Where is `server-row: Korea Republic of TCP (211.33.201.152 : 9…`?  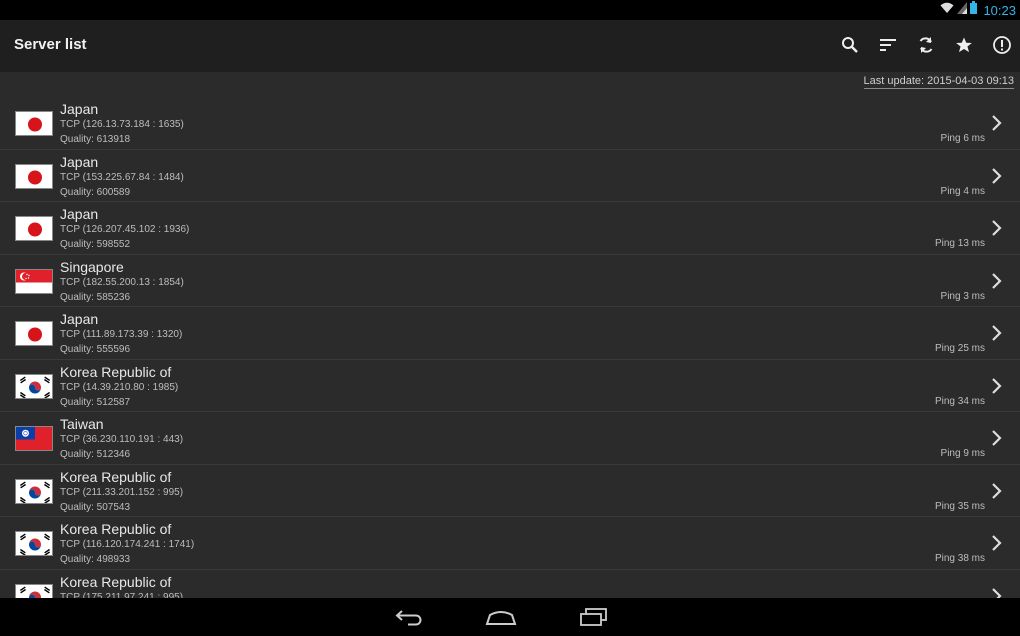 server-row: Korea Republic of TCP (211.33.201.152 : 9… is located at coordinates (510, 491).